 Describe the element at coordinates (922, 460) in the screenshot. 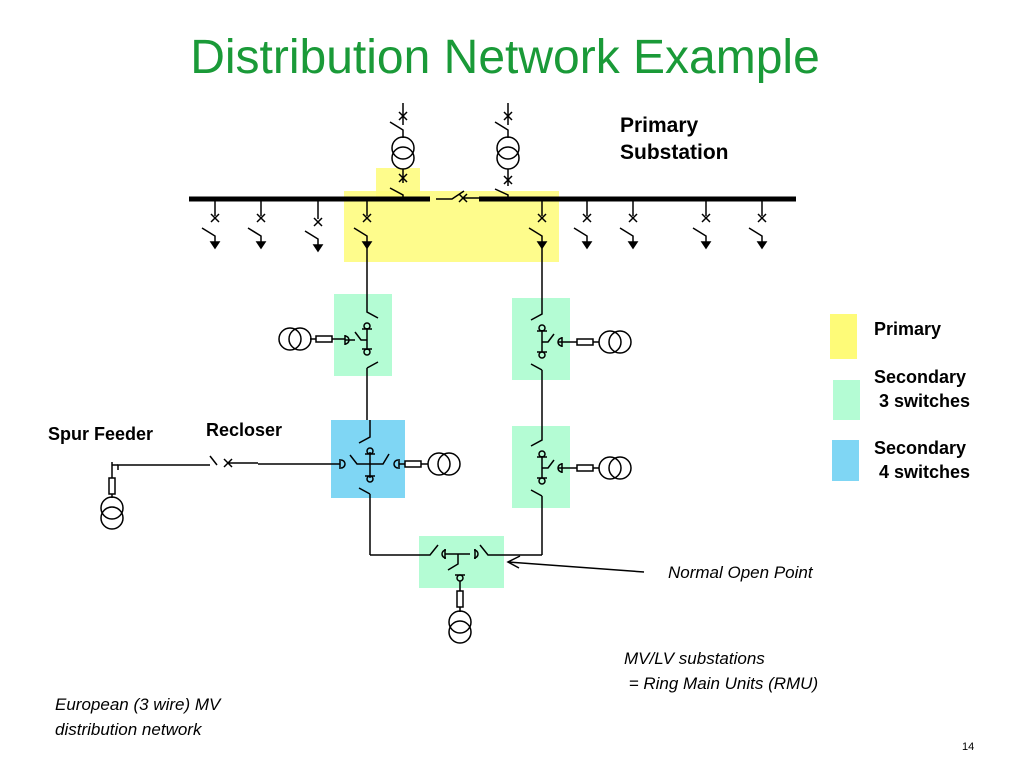

I see `legend-label-secondary-4: Secondary 4 switches` at that location.